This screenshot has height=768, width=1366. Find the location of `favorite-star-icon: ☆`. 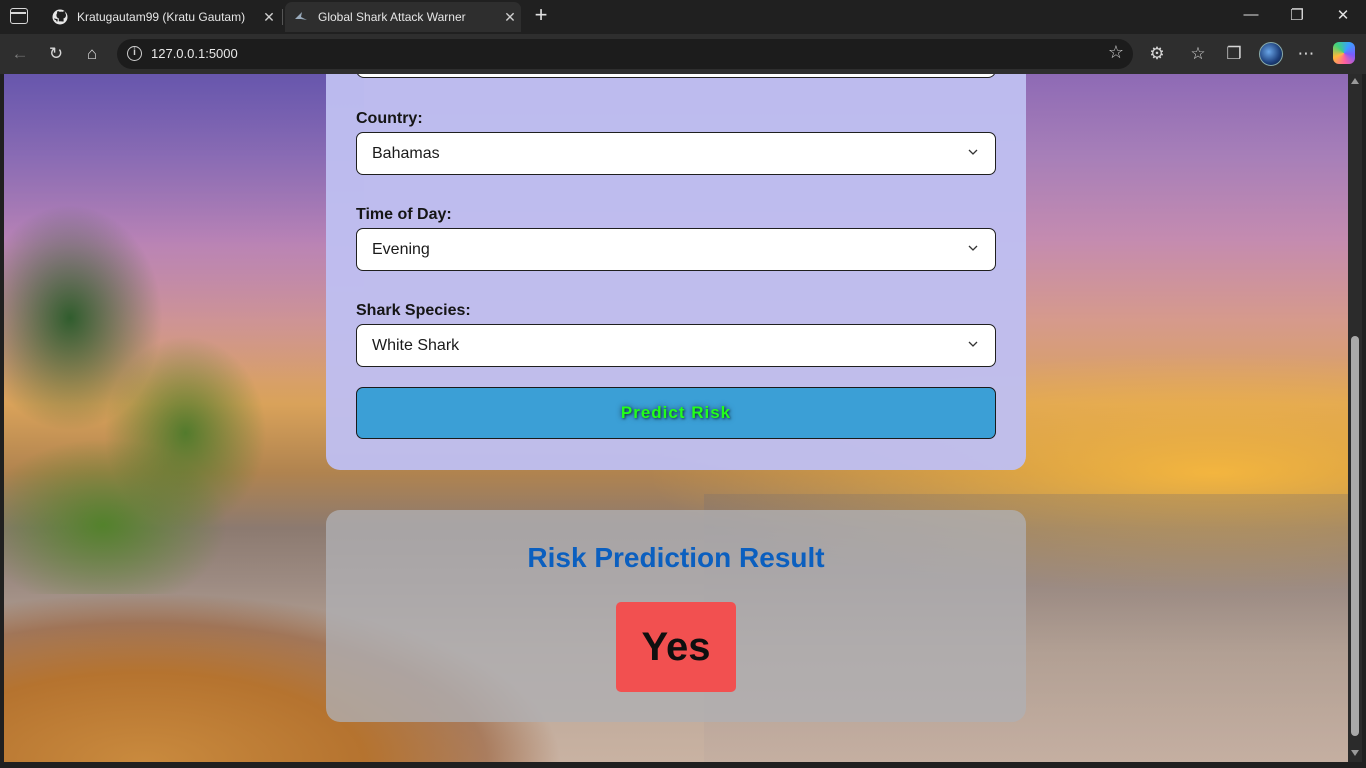

favorite-star-icon: ☆ is located at coordinates (1116, 52).